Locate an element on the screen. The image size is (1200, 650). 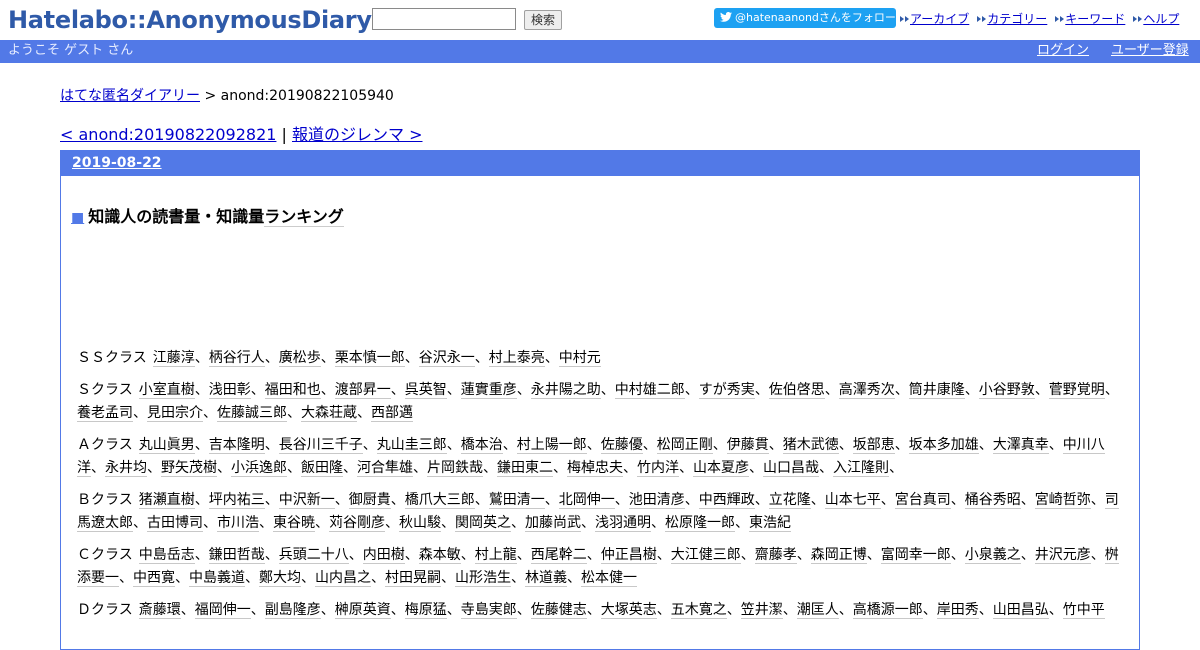
person-keyword-link: 鄭大均 is located at coordinates (280, 578).